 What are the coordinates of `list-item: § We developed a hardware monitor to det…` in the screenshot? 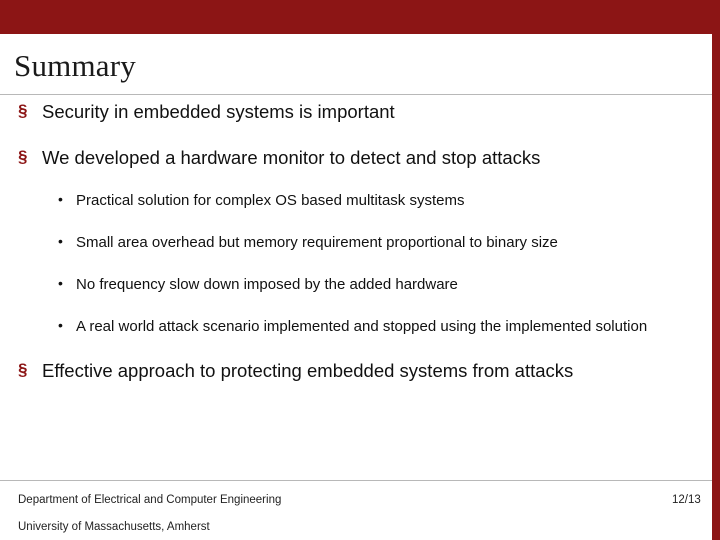 It's located at (356, 158).